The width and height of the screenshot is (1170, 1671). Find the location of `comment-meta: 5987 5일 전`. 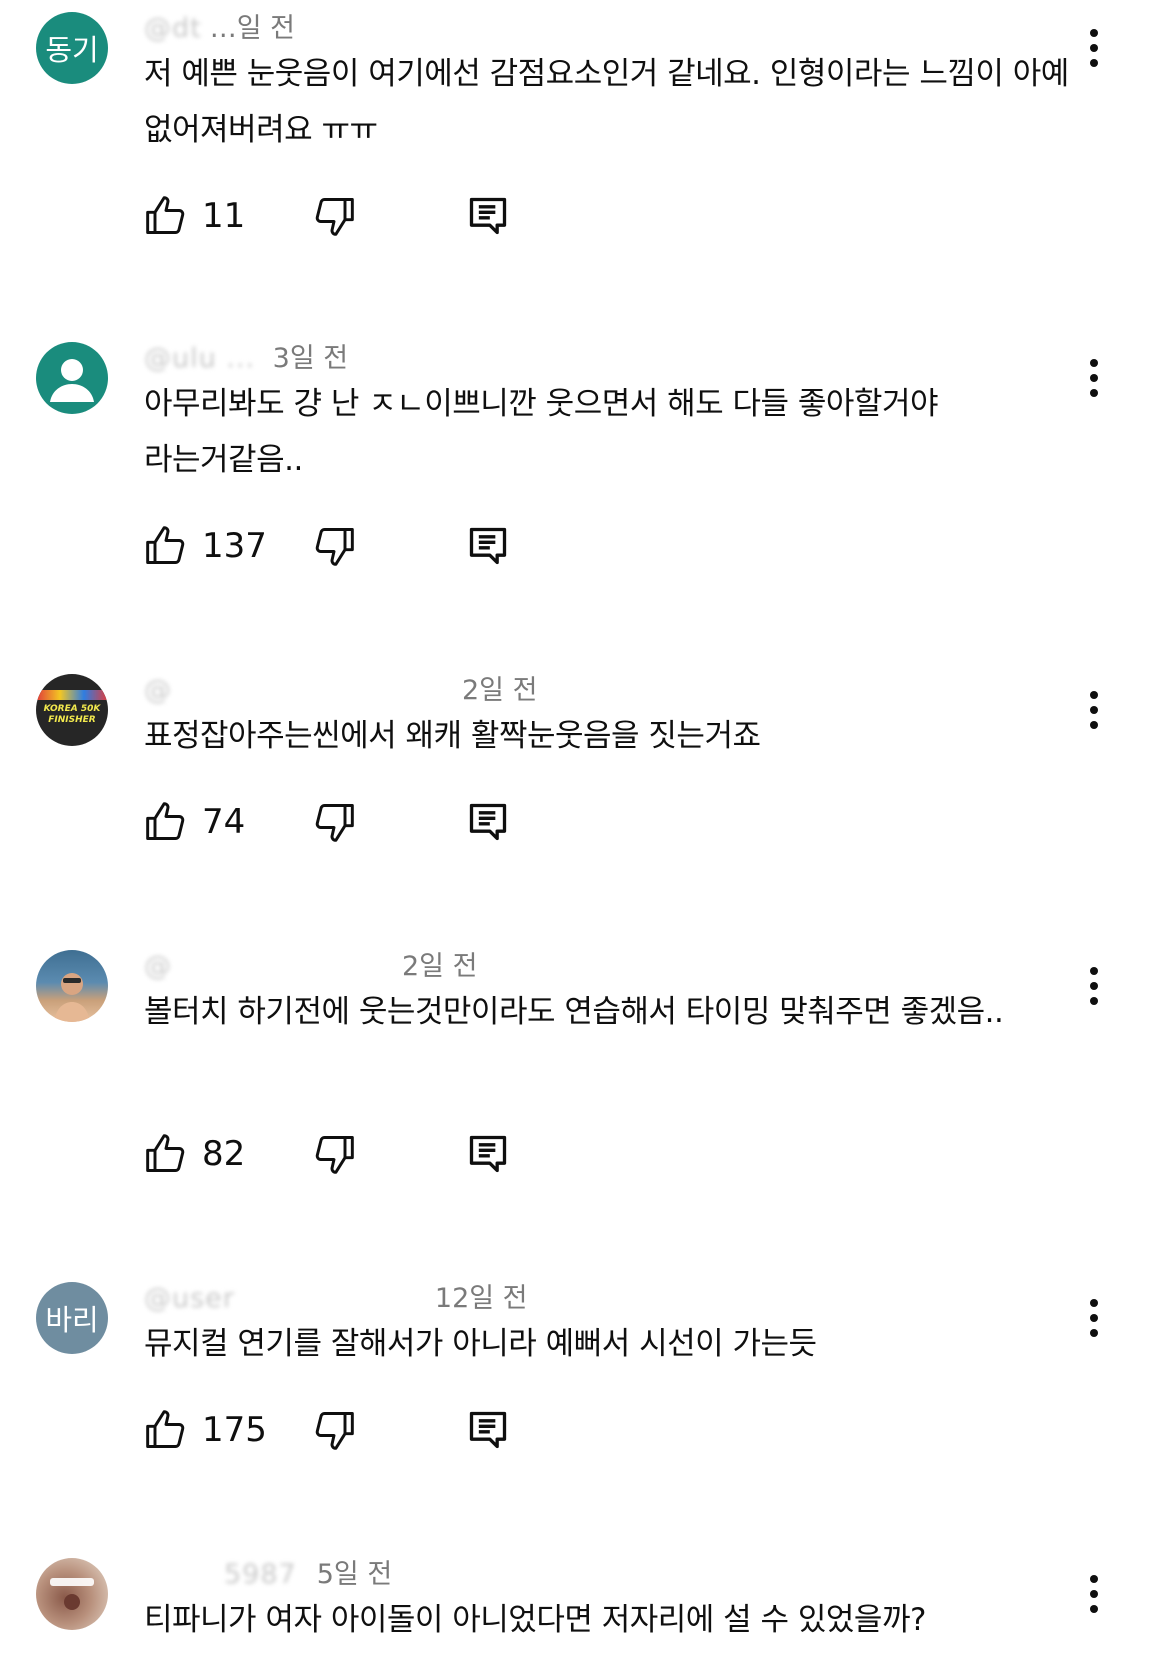

comment-meta: 5987 5일 전 is located at coordinates (268, 1571).